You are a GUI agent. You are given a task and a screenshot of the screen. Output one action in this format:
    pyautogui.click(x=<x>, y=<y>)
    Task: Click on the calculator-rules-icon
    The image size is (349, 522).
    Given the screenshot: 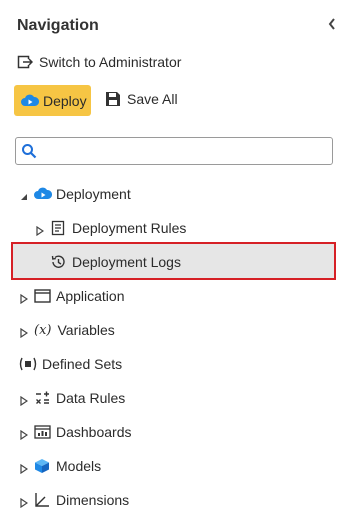 What is the action you would take?
    pyautogui.click(x=42, y=398)
    